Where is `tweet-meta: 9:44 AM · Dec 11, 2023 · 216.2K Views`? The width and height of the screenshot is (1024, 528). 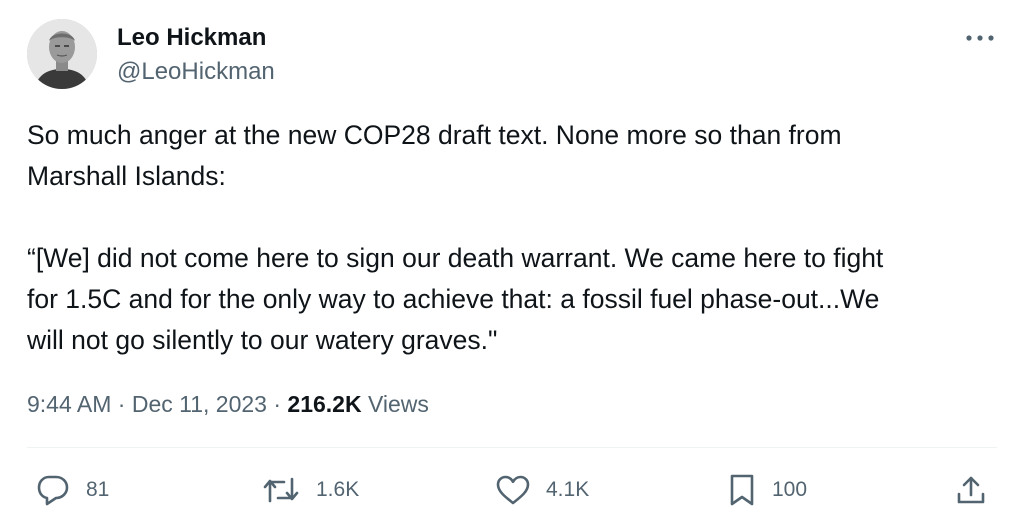 tweet-meta: 9:44 AM · Dec 11, 2023 · 216.2K Views is located at coordinates (228, 404).